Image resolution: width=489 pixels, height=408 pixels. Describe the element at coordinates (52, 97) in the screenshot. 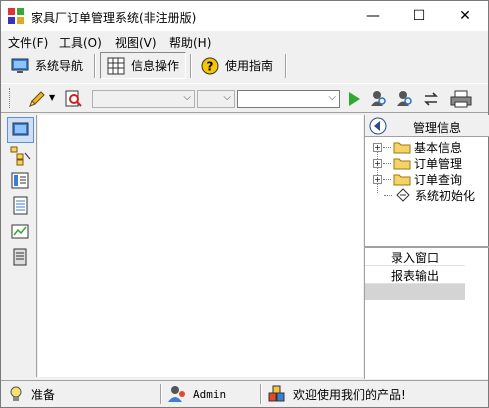

I see `pencil-dropdown-arrow-icon: ▼` at that location.